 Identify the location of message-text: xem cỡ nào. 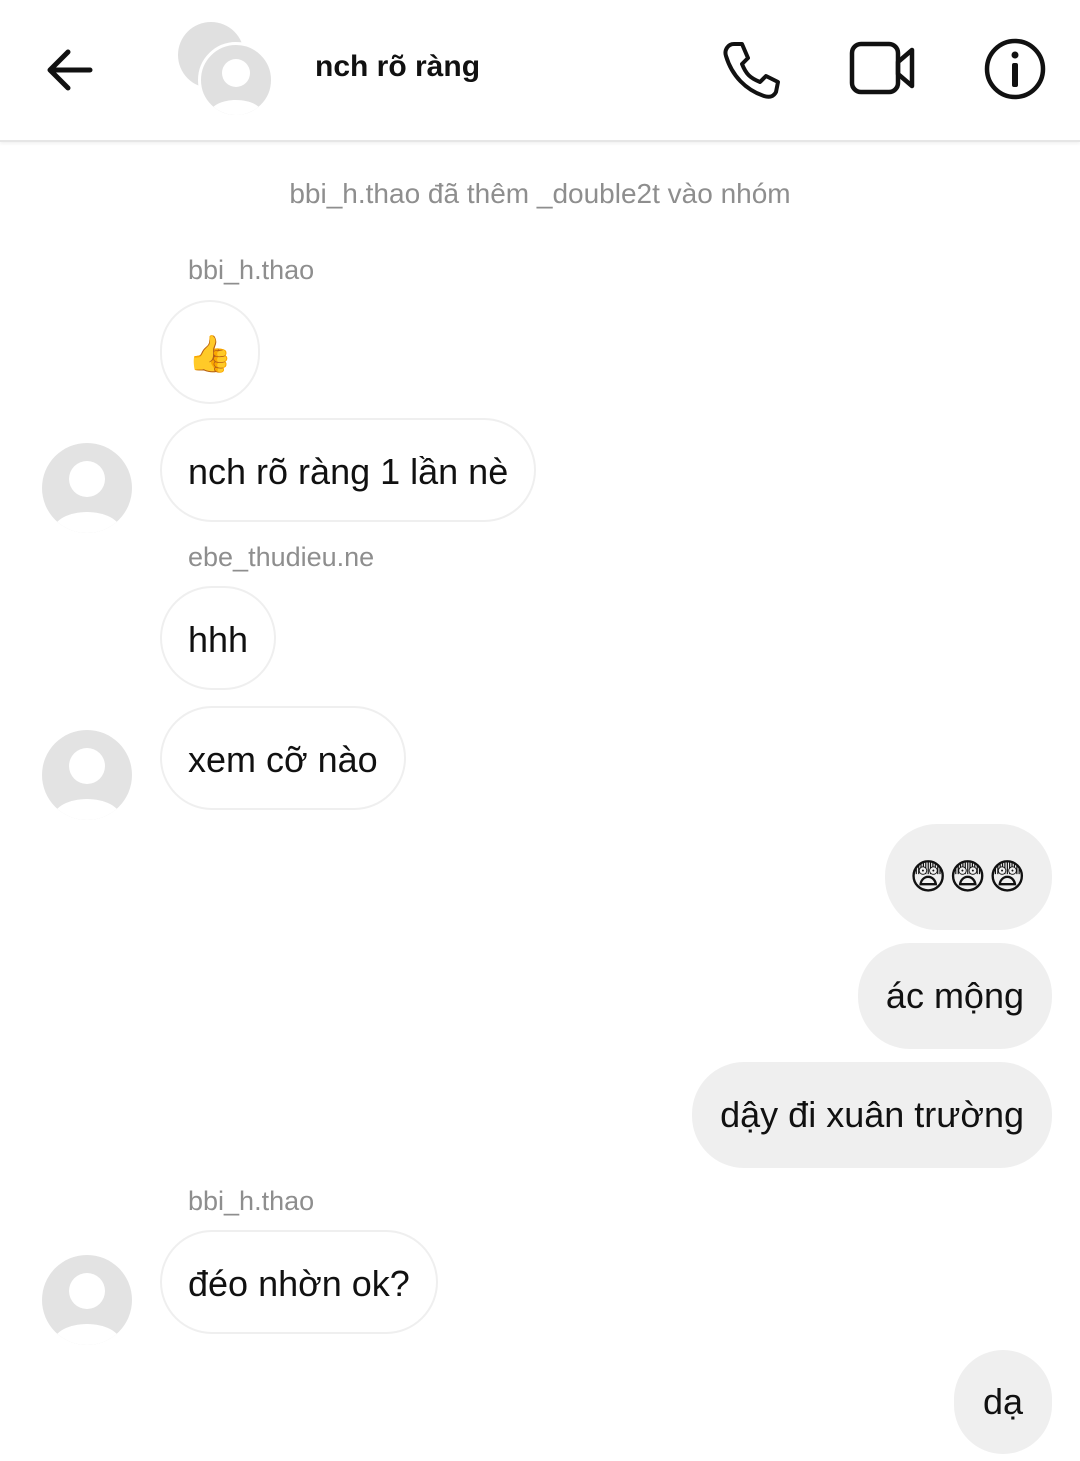
(283, 759).